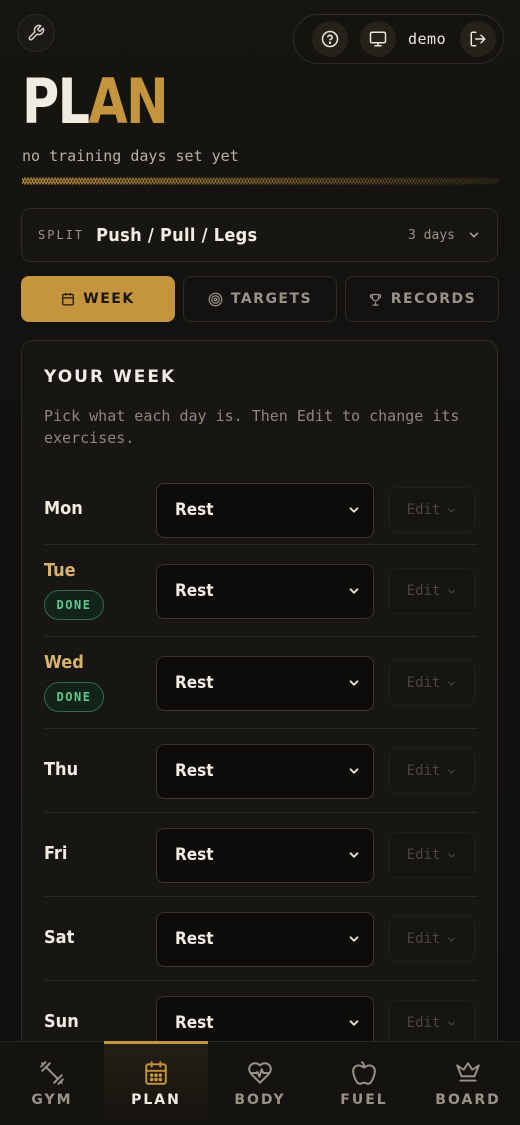 The image size is (520, 1125). I want to click on wrench-icon, so click(36, 32).